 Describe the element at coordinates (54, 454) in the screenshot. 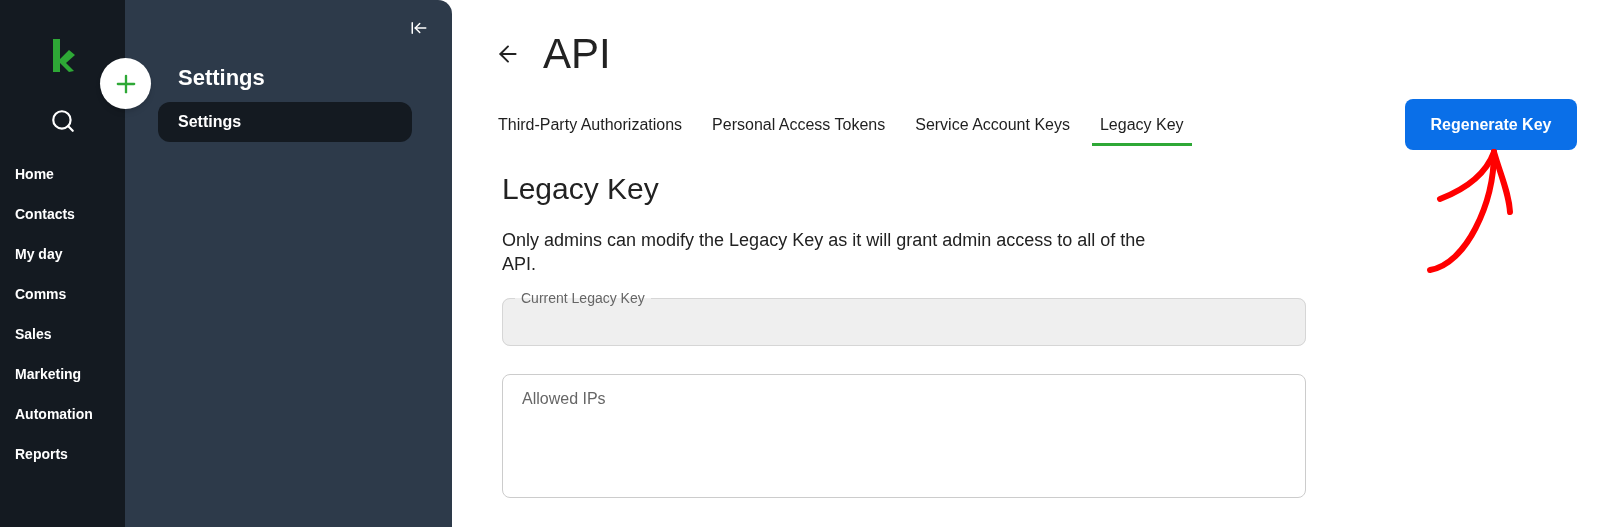

I see `nav-link: Reports` at that location.